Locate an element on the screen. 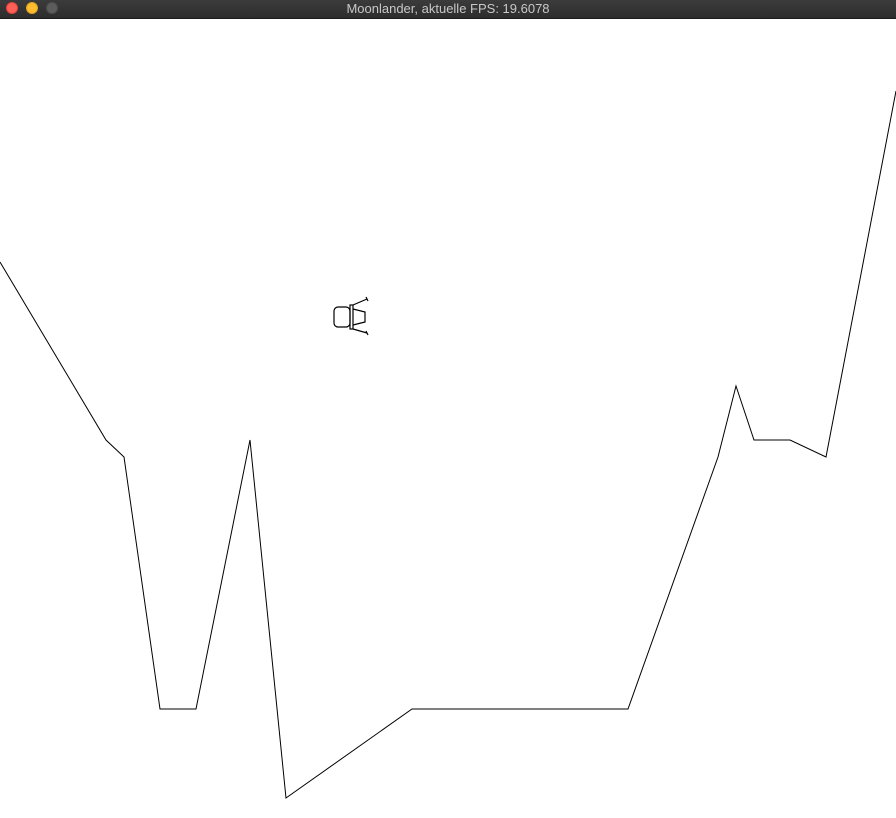 The height and width of the screenshot is (818, 896). lander-base is located at coordinates (351, 317).